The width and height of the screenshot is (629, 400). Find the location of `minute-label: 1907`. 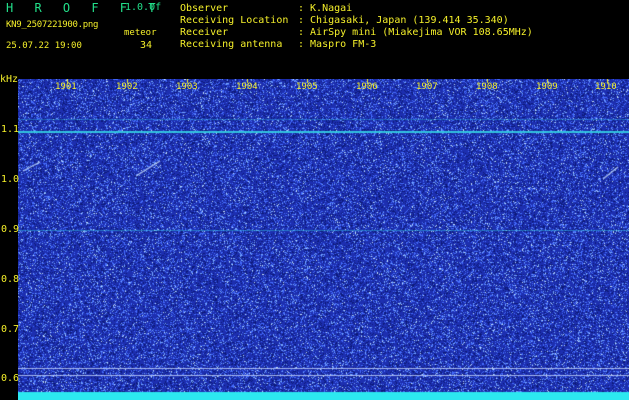

minute-label: 1907 is located at coordinates (427, 87).